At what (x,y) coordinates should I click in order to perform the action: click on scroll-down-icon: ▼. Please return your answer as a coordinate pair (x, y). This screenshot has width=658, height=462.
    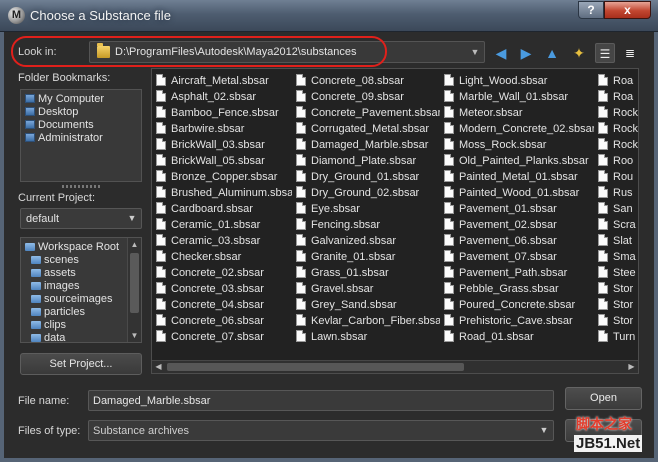
    Looking at the image, I should click on (134, 335).